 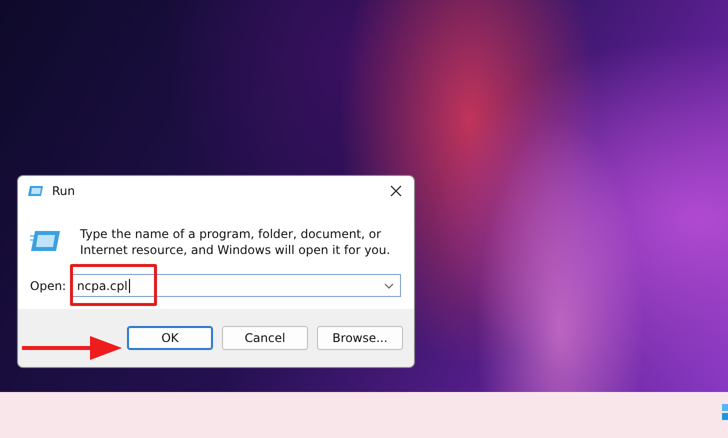 What do you see at coordinates (396, 191) in the screenshot?
I see `close-icon` at bounding box center [396, 191].